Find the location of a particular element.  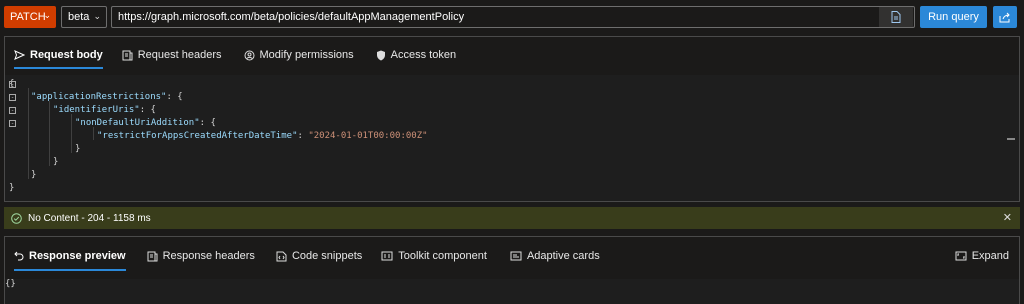

response-body-viewer: {} is located at coordinates (512, 291).